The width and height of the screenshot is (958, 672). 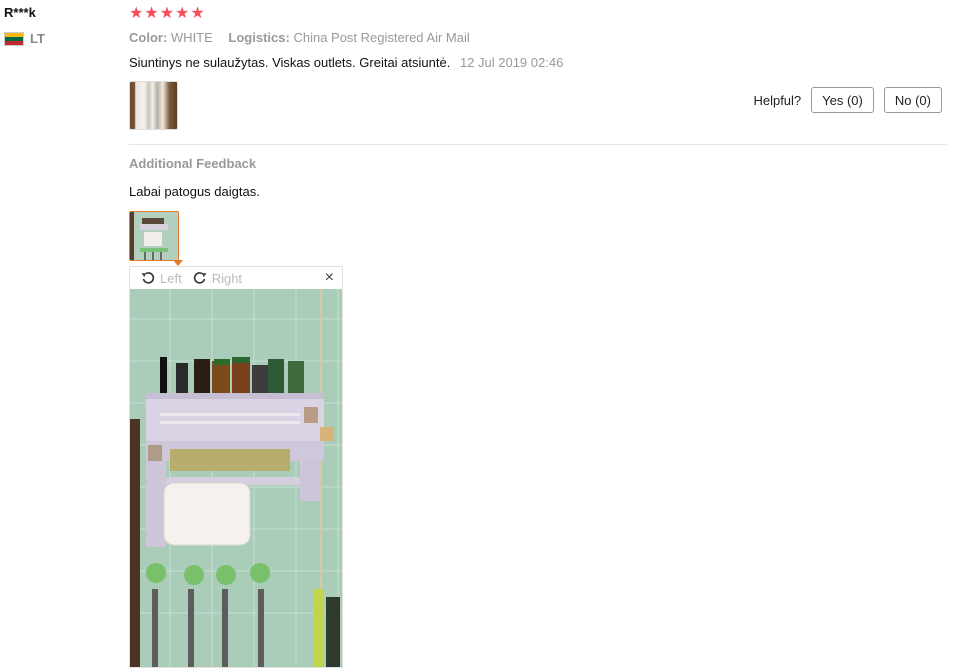 What do you see at coordinates (20, 12) in the screenshot?
I see `reviewer-name: R***k` at bounding box center [20, 12].